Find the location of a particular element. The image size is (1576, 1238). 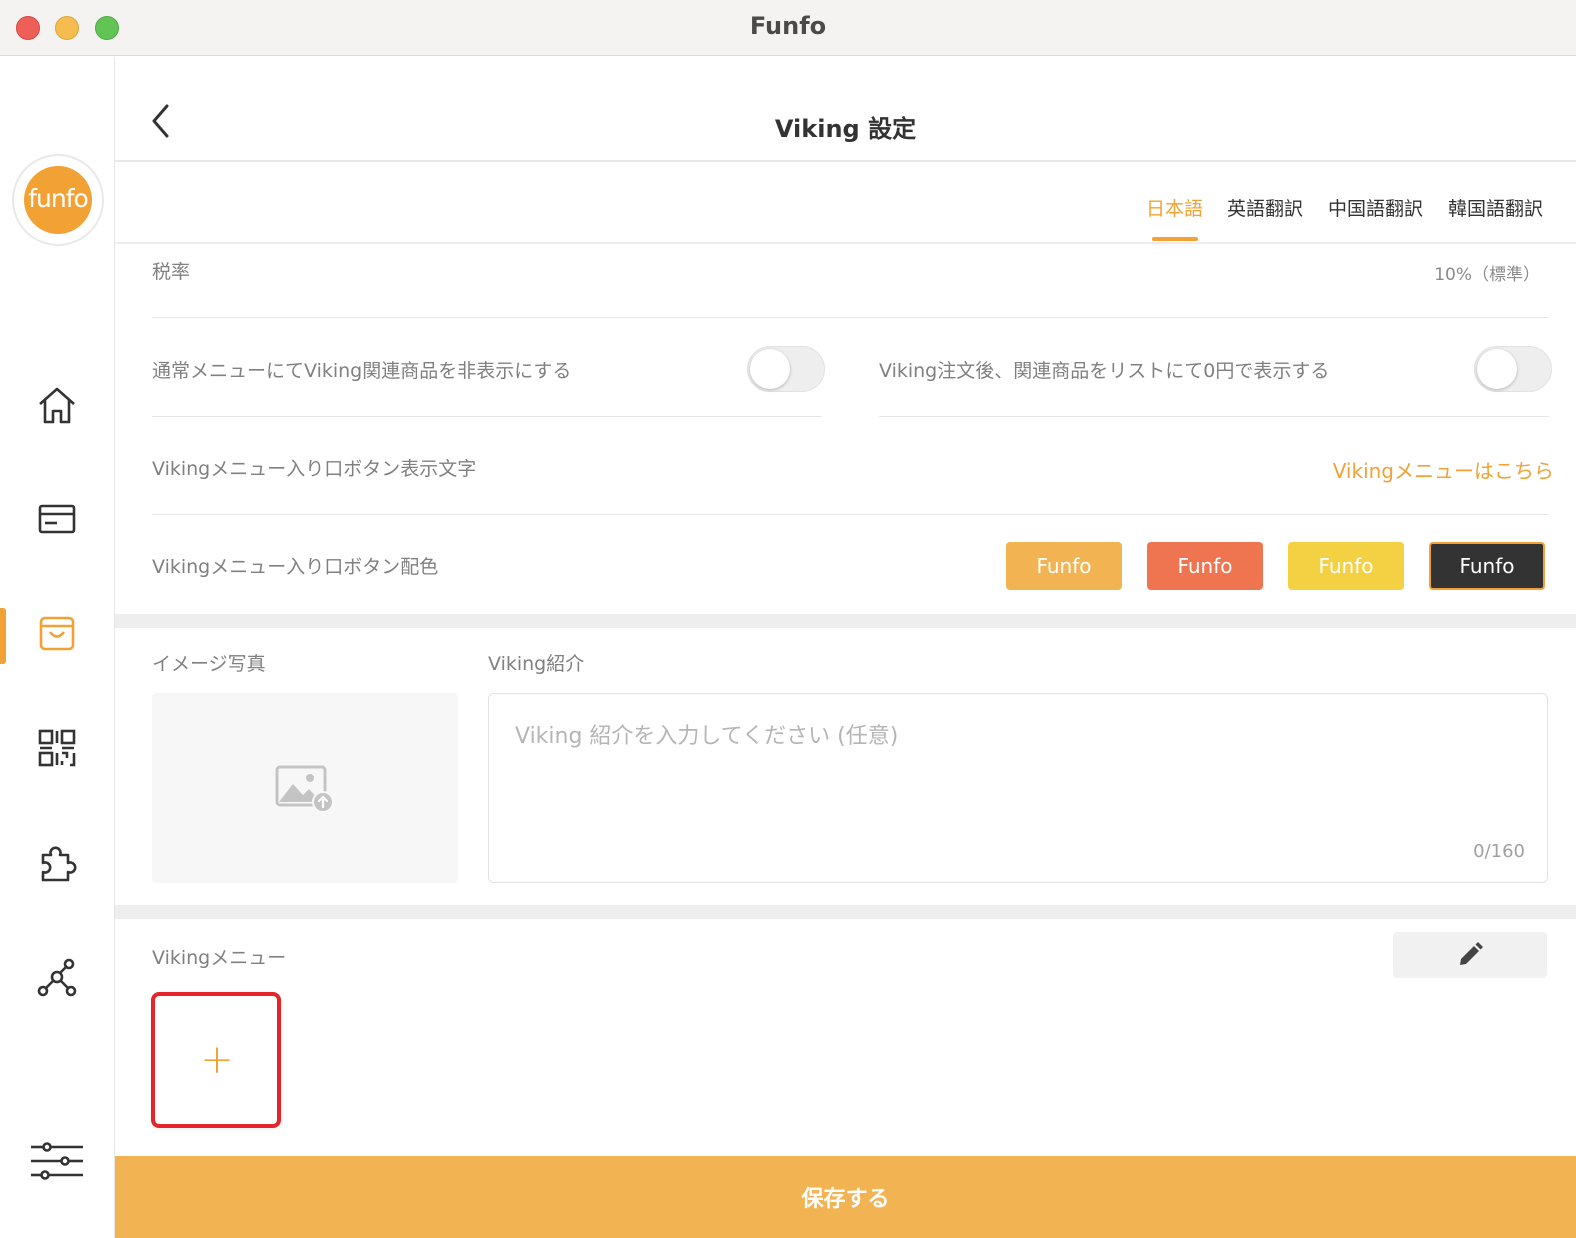

color-swatch-red: Funfo is located at coordinates (1205, 566).